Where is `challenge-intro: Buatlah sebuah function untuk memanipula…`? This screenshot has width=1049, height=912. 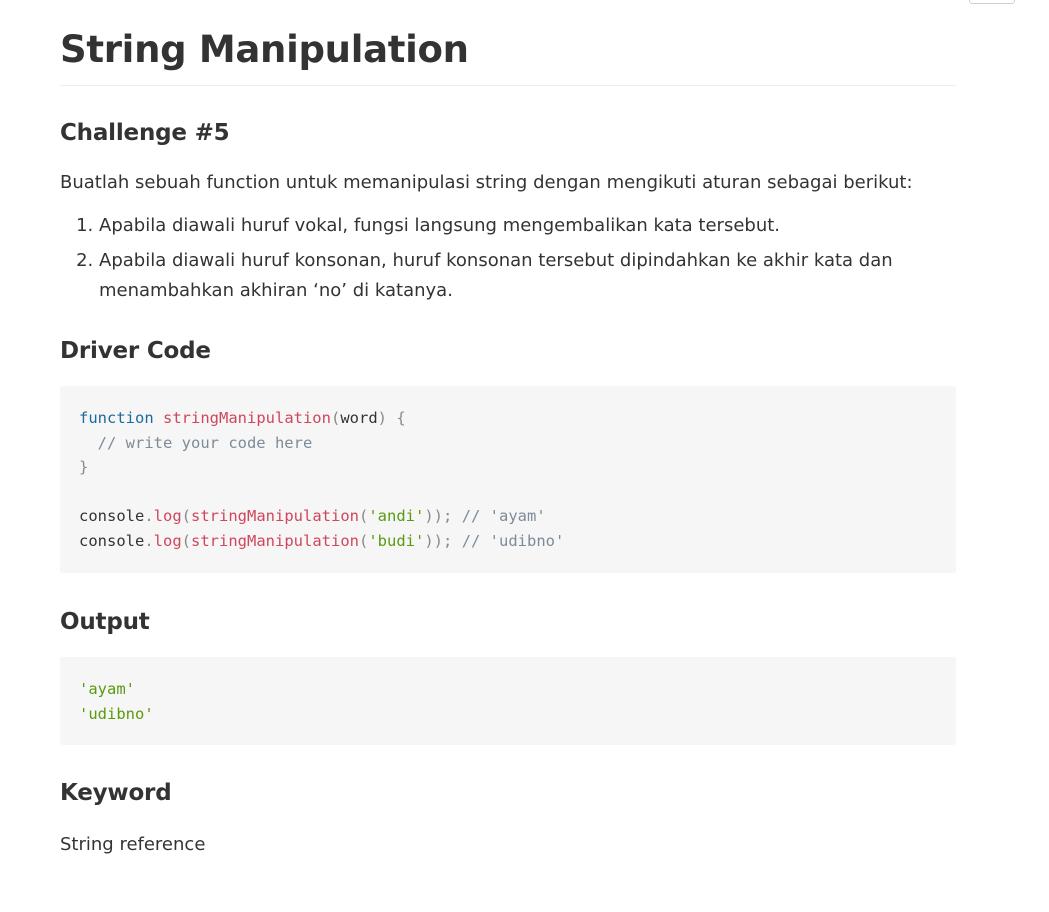 challenge-intro: Buatlah sebuah function untuk memanipula… is located at coordinates (486, 182).